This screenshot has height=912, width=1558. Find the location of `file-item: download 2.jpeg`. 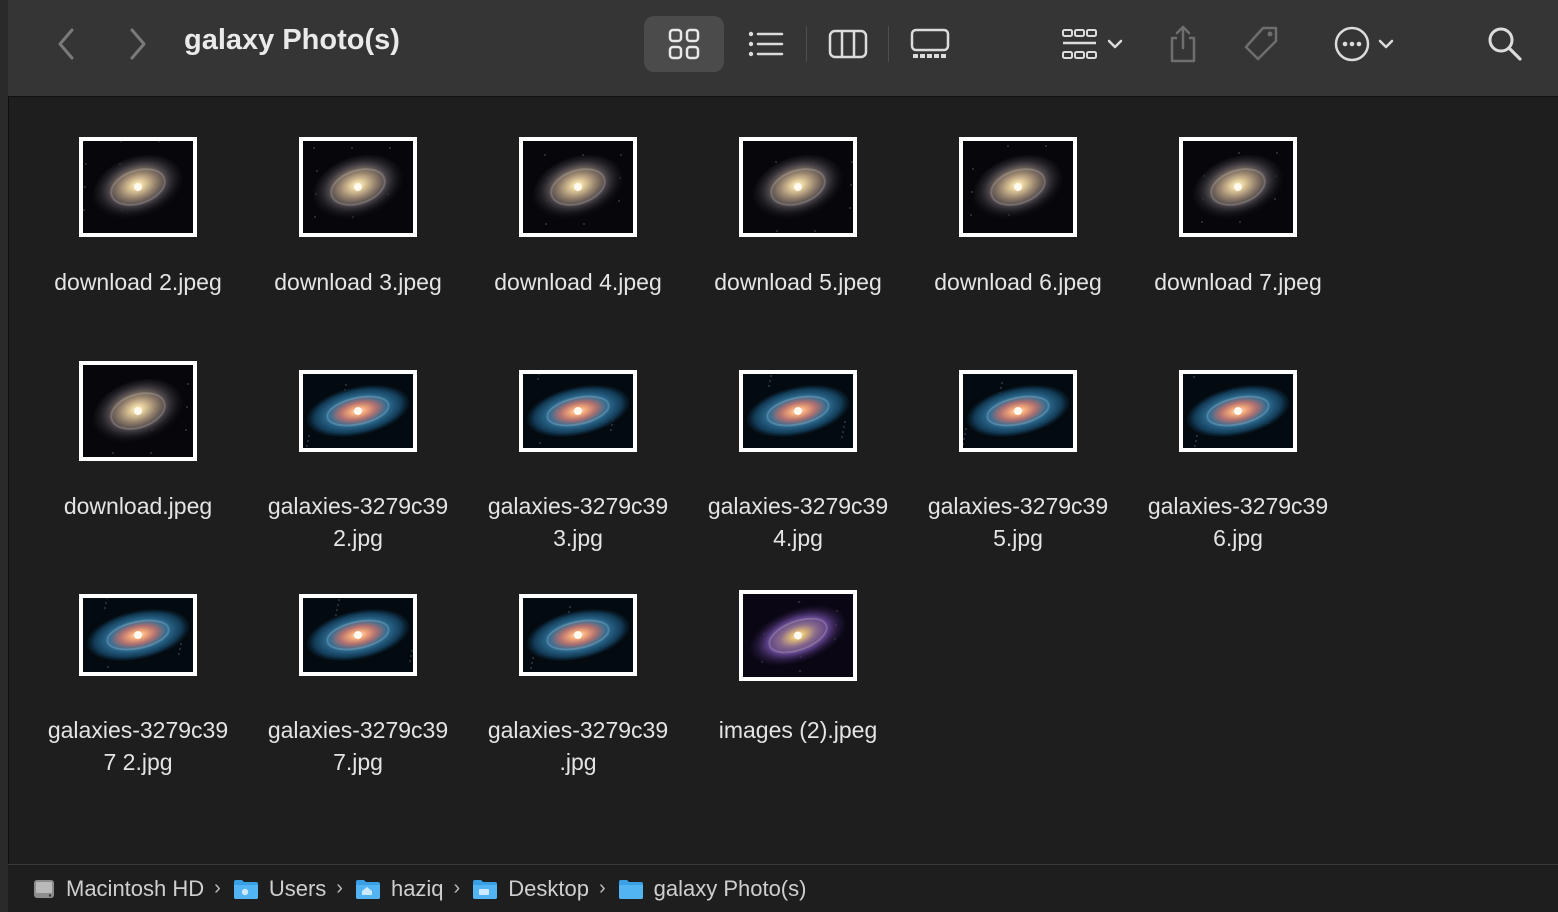

file-item: download 2.jpeg is located at coordinates (138, 207).